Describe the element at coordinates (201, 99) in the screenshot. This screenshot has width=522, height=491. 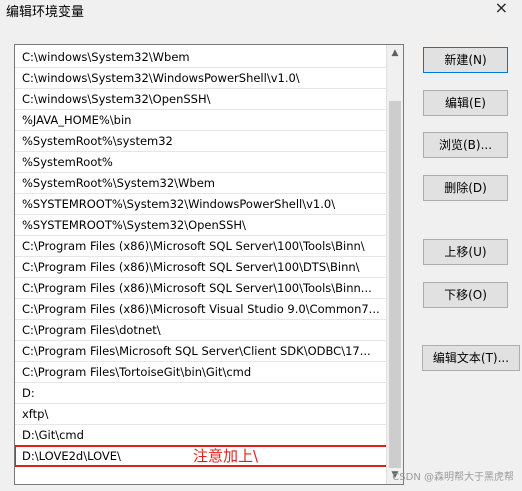
I see `path-list-item: C:\windows\System32\OpenSSH\` at that location.